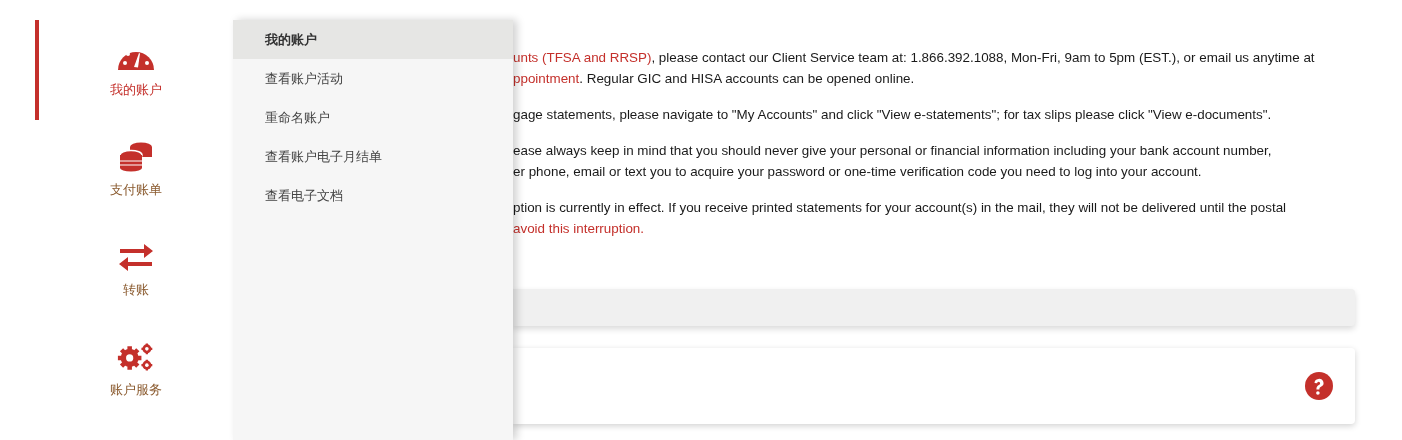 The height and width of the screenshot is (440, 1402). I want to click on submenu-item: 查看电子文档, so click(373, 195).